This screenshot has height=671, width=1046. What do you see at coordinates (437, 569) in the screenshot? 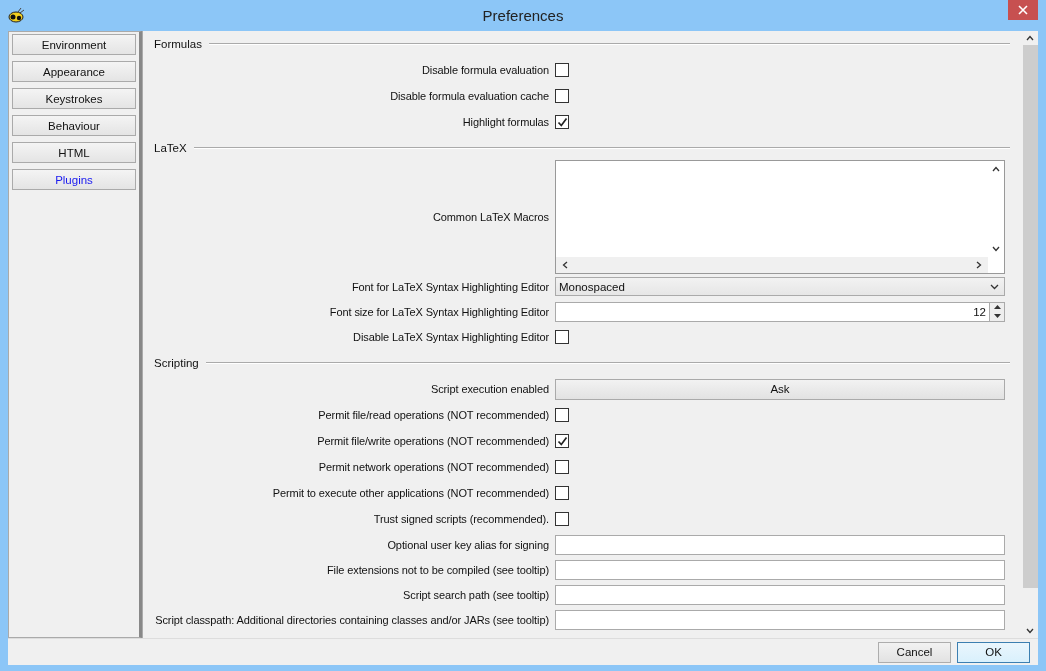
I see `setting-label: File extensions not to be compiled (see tooltip)` at bounding box center [437, 569].